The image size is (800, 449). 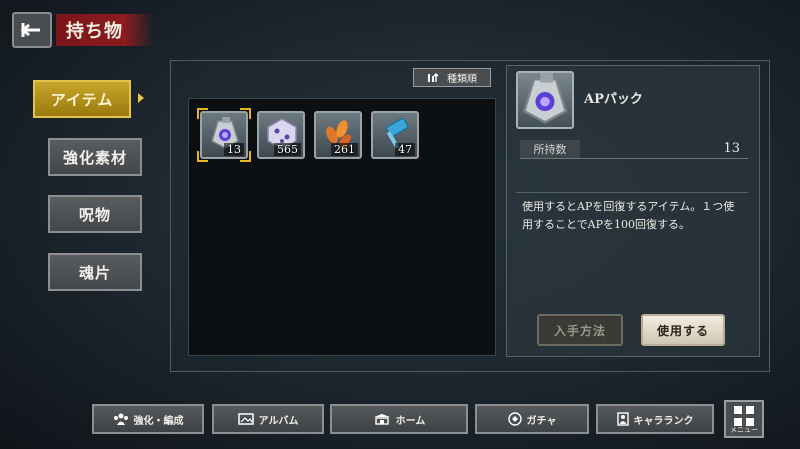 What do you see at coordinates (433, 77) in the screenshot?
I see `sort-icon` at bounding box center [433, 77].